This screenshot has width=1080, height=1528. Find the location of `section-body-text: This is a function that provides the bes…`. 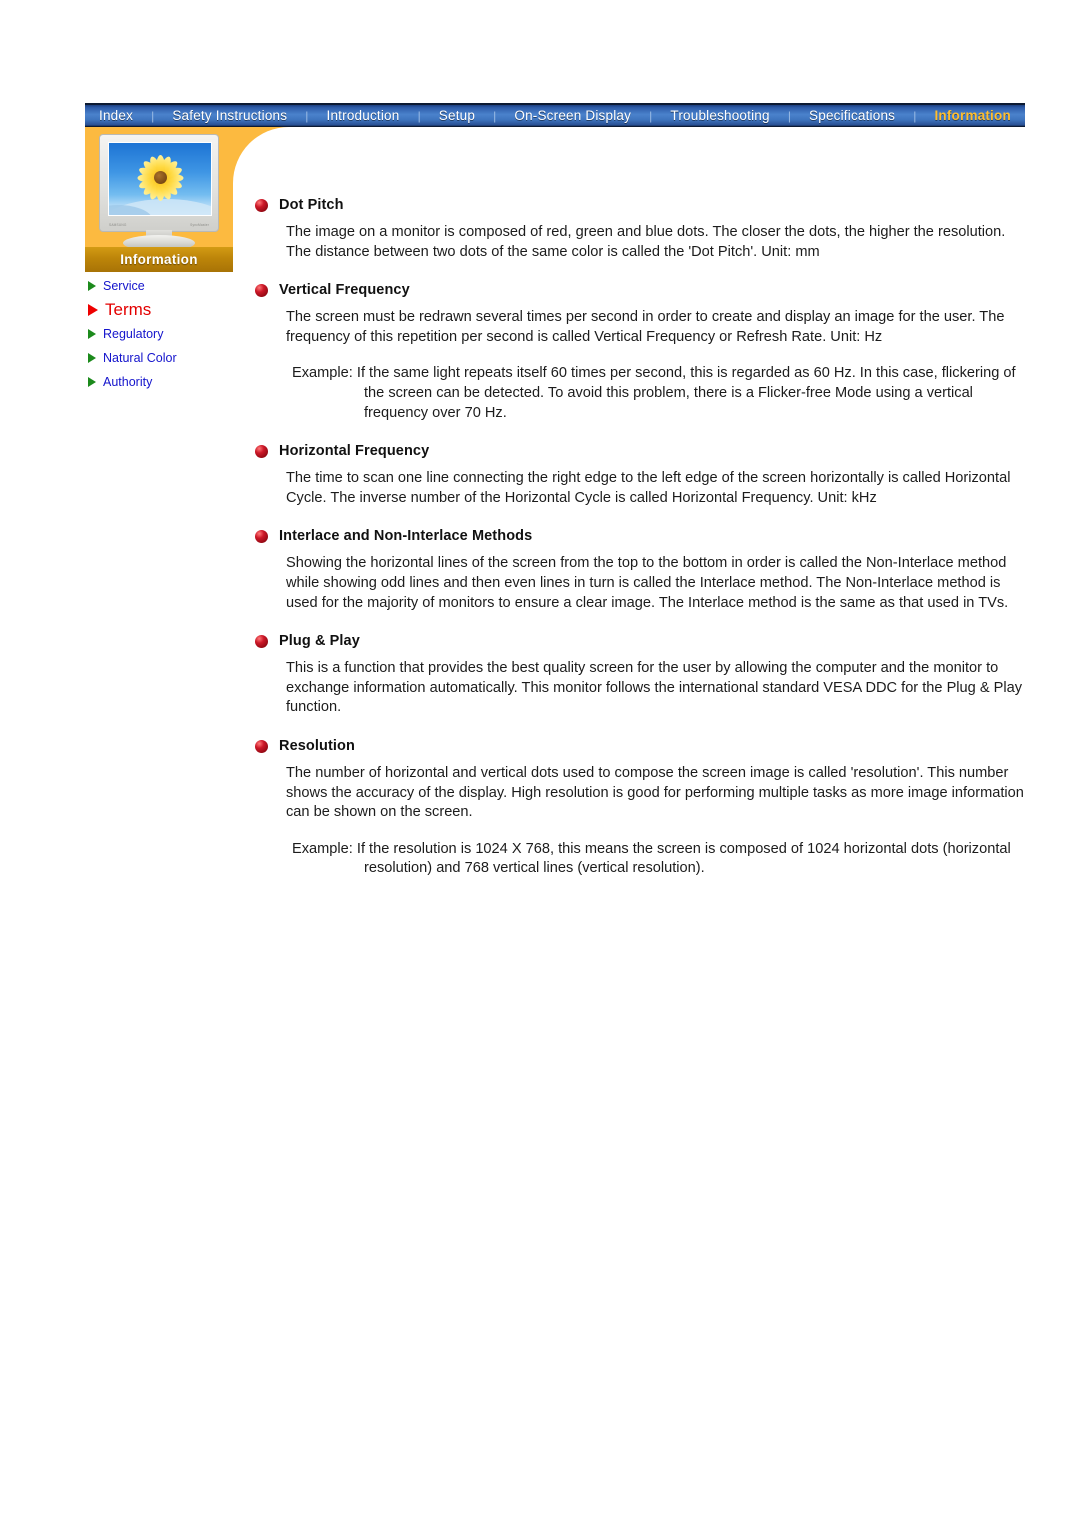

section-body-text: This is a function that provides the bes… is located at coordinates (654, 688).